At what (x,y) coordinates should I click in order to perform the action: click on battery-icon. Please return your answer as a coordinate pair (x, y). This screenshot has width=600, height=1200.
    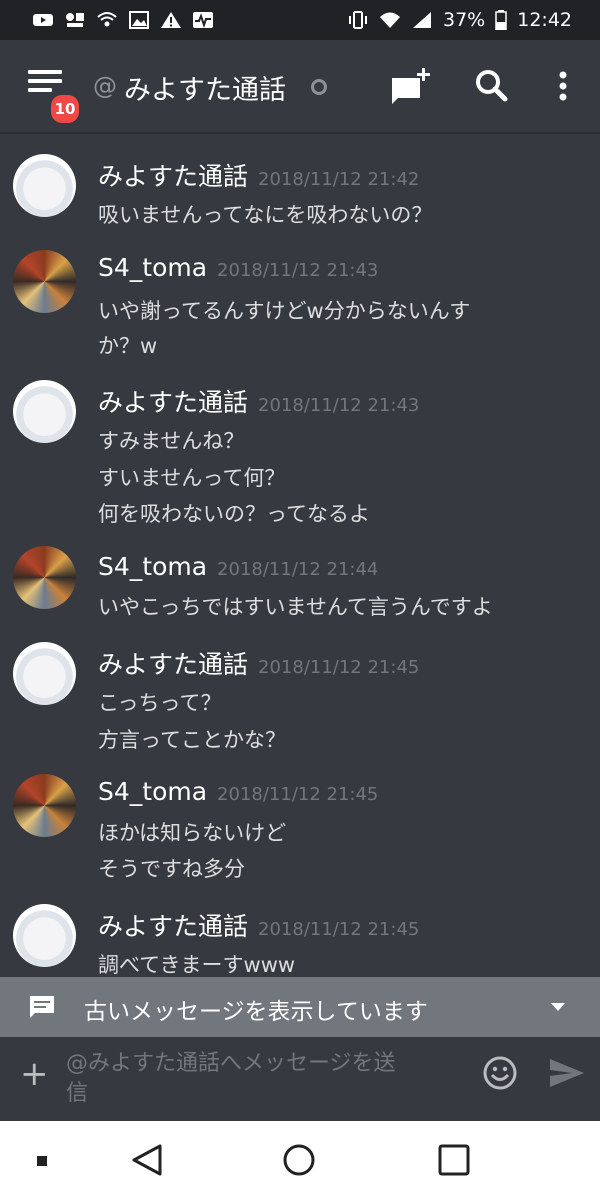
    Looking at the image, I should click on (501, 20).